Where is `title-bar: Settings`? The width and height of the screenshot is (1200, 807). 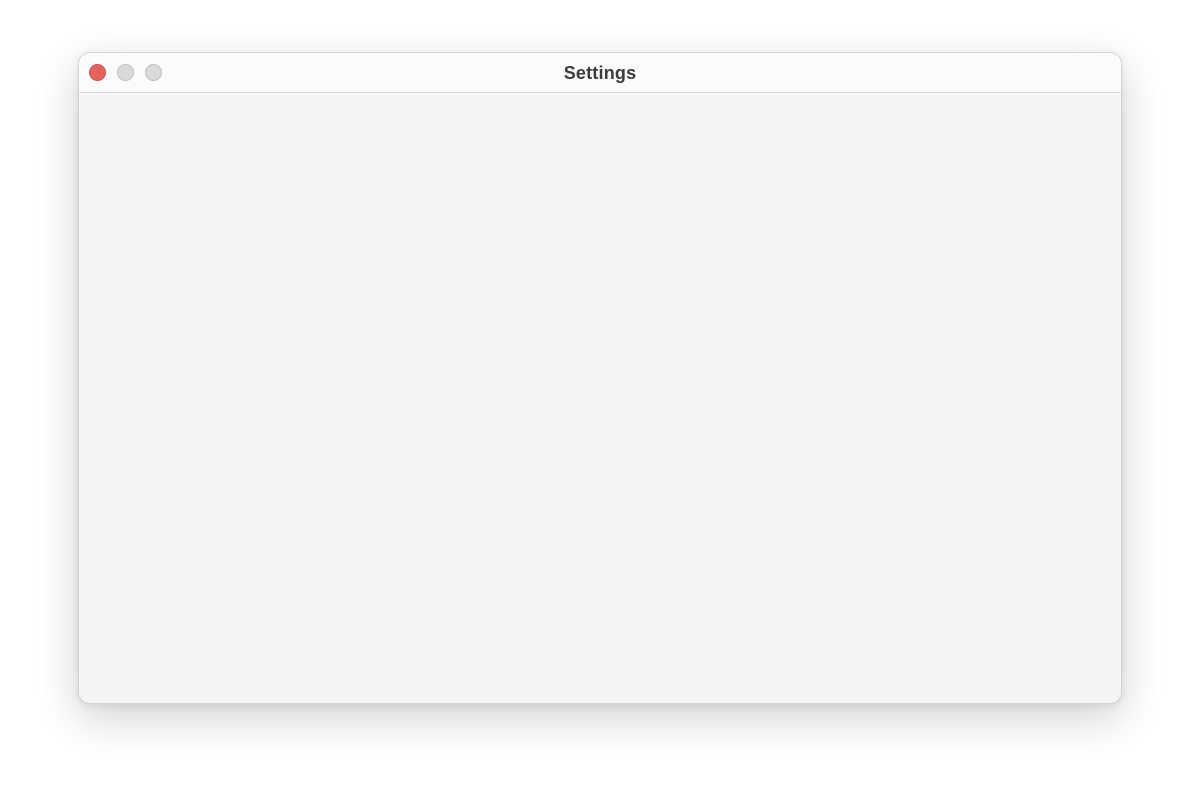 title-bar: Settings is located at coordinates (600, 73).